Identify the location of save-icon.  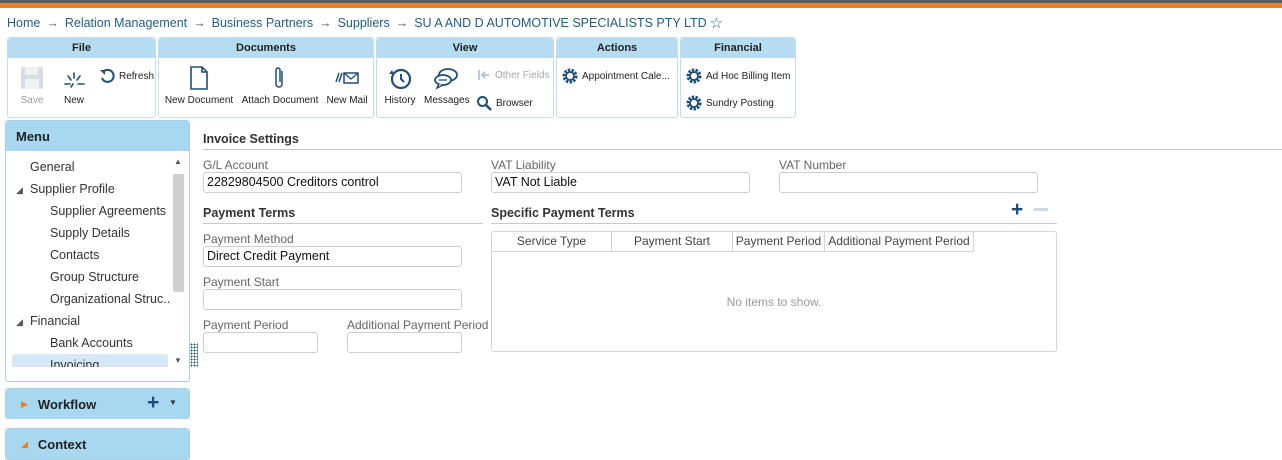
(32, 78).